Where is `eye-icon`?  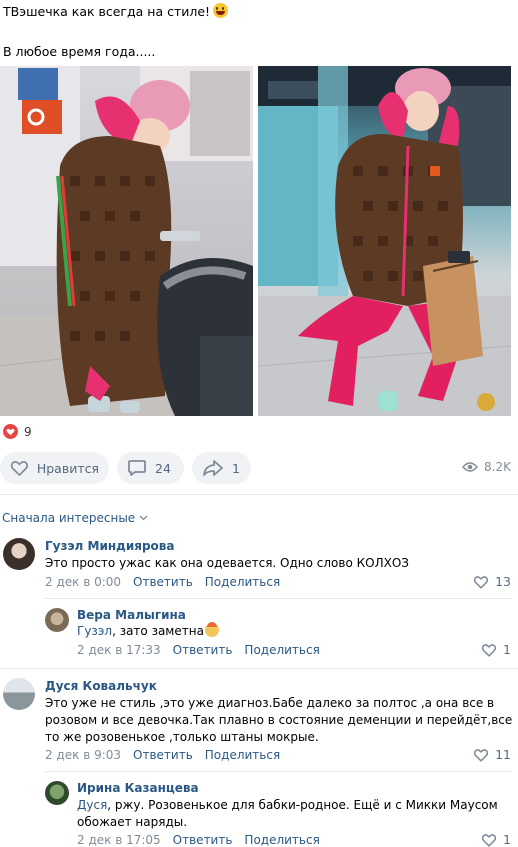
eye-icon is located at coordinates (470, 467).